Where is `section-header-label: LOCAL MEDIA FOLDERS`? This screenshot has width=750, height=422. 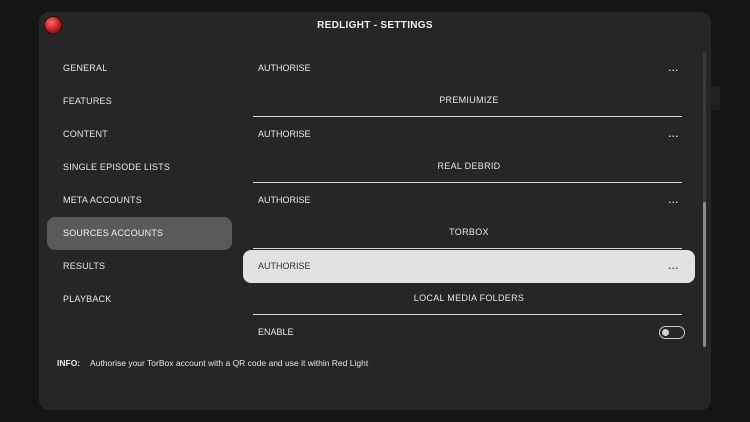
section-header-label: LOCAL MEDIA FOLDERS is located at coordinates (469, 298).